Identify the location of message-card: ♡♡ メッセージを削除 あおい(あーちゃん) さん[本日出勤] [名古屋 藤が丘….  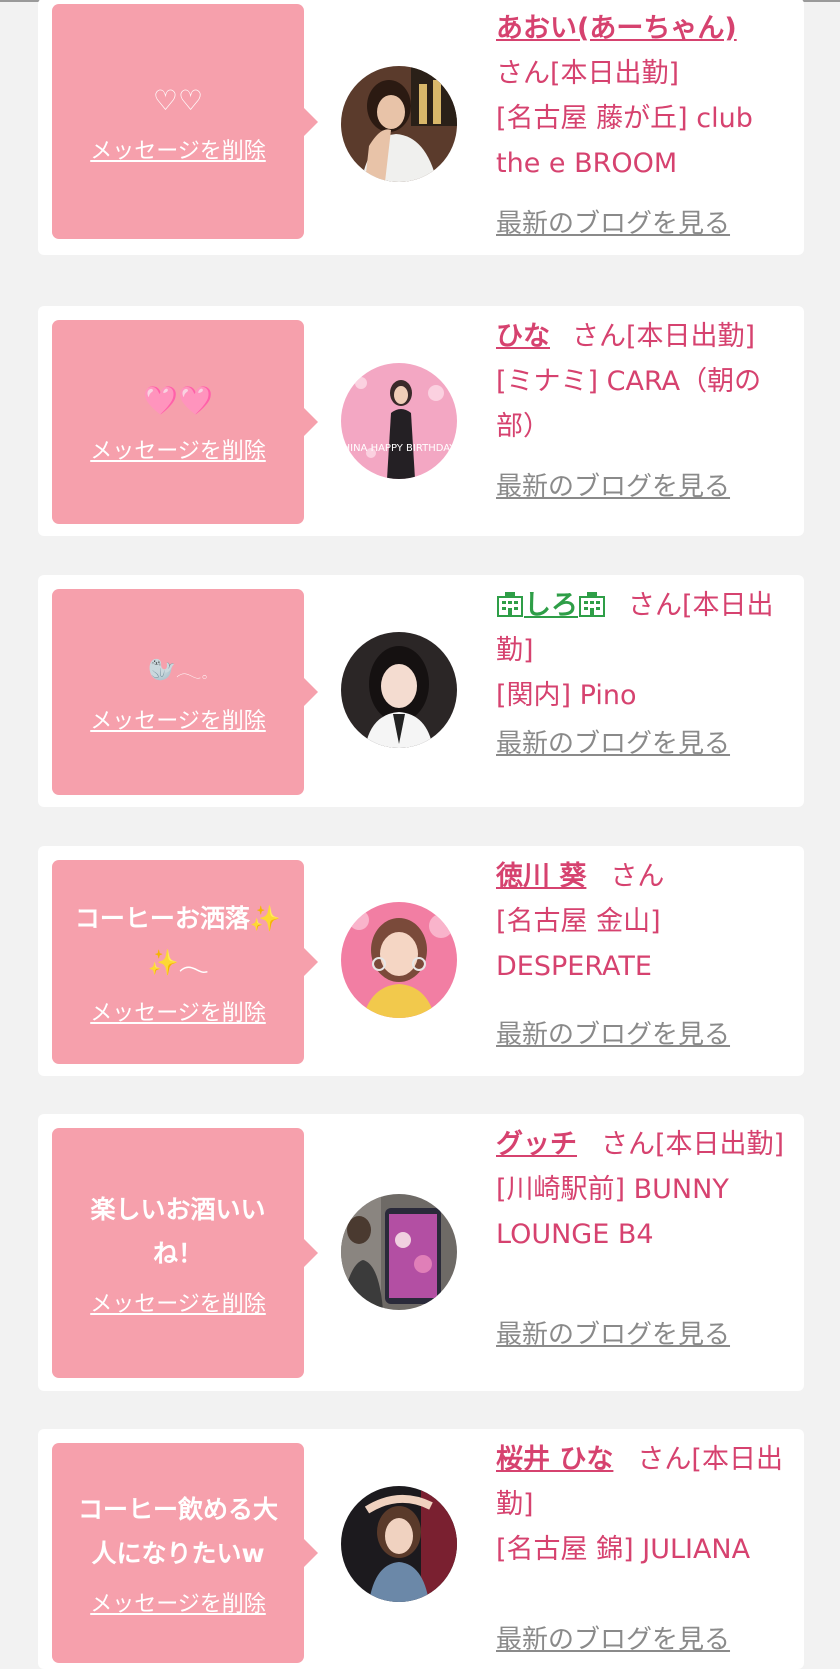
(421, 127).